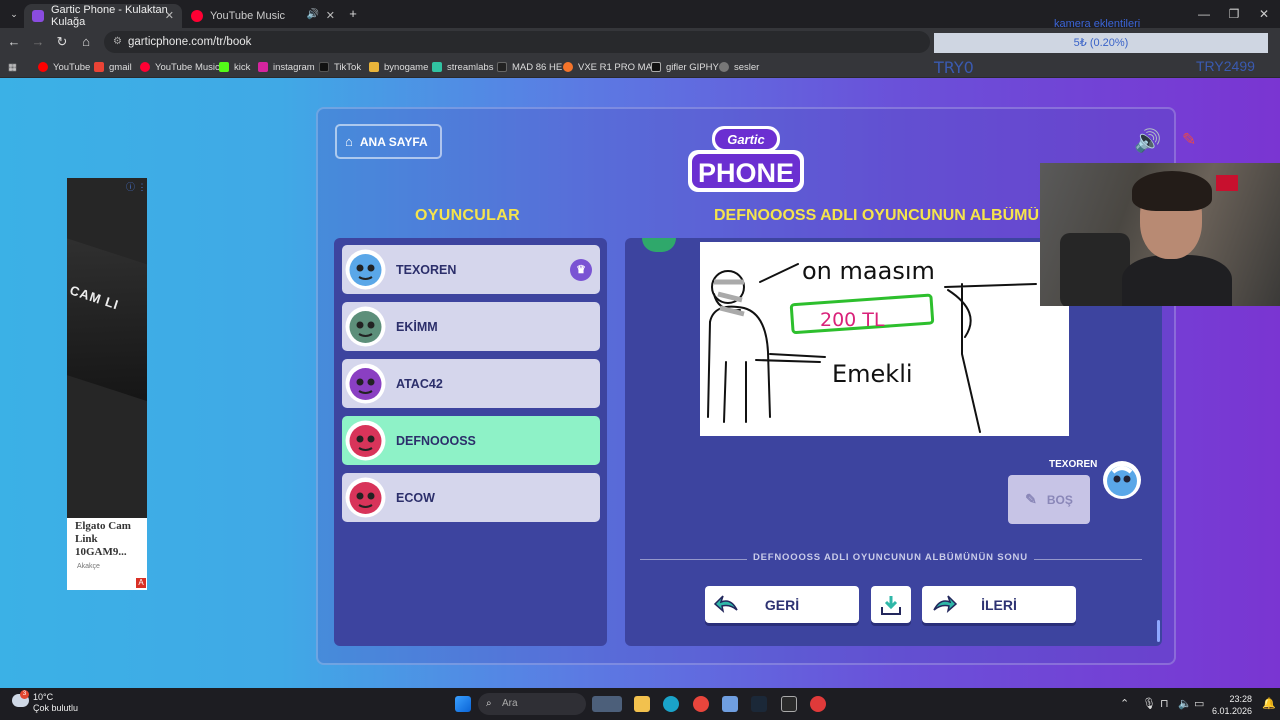 This screenshot has height=720, width=1280. What do you see at coordinates (417, 326) in the screenshot?
I see `player-name: EKİMM` at bounding box center [417, 326].